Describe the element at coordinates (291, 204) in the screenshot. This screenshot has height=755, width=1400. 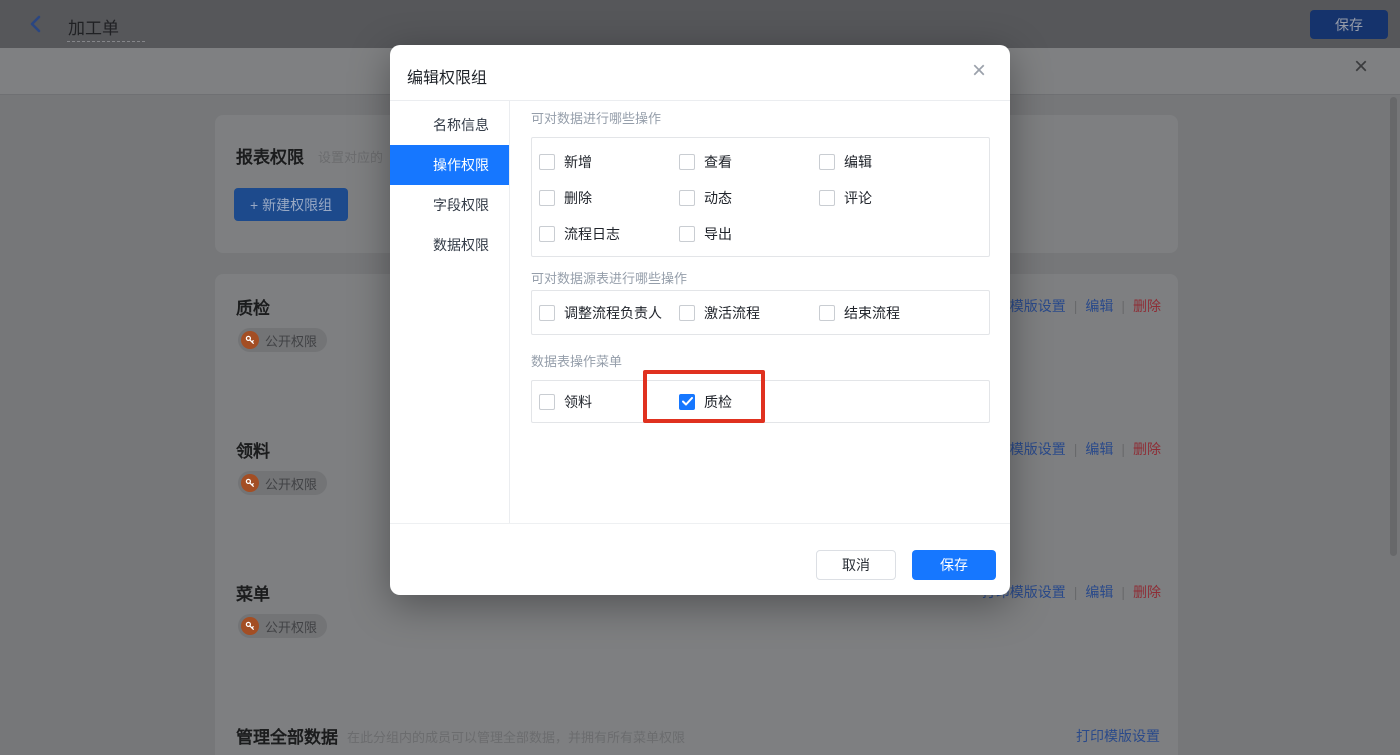
I see `new-permission-group-button: + 新建权限组` at that location.